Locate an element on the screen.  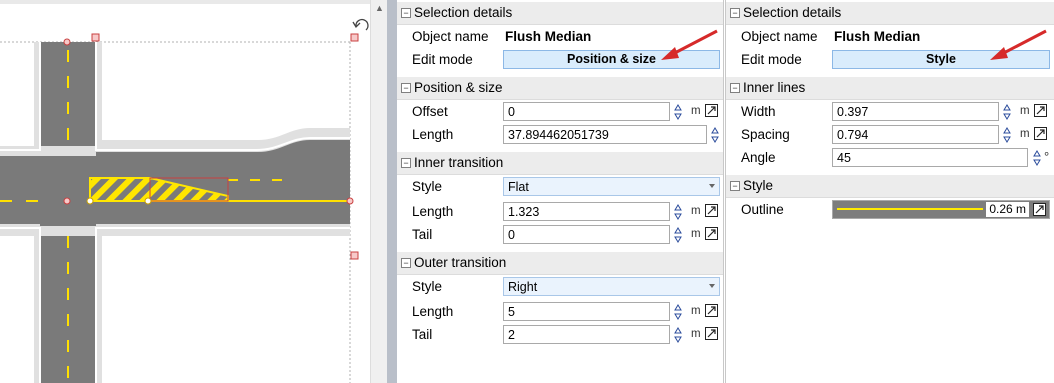
section-position-size: − Position & size is located at coordinates (560, 88).